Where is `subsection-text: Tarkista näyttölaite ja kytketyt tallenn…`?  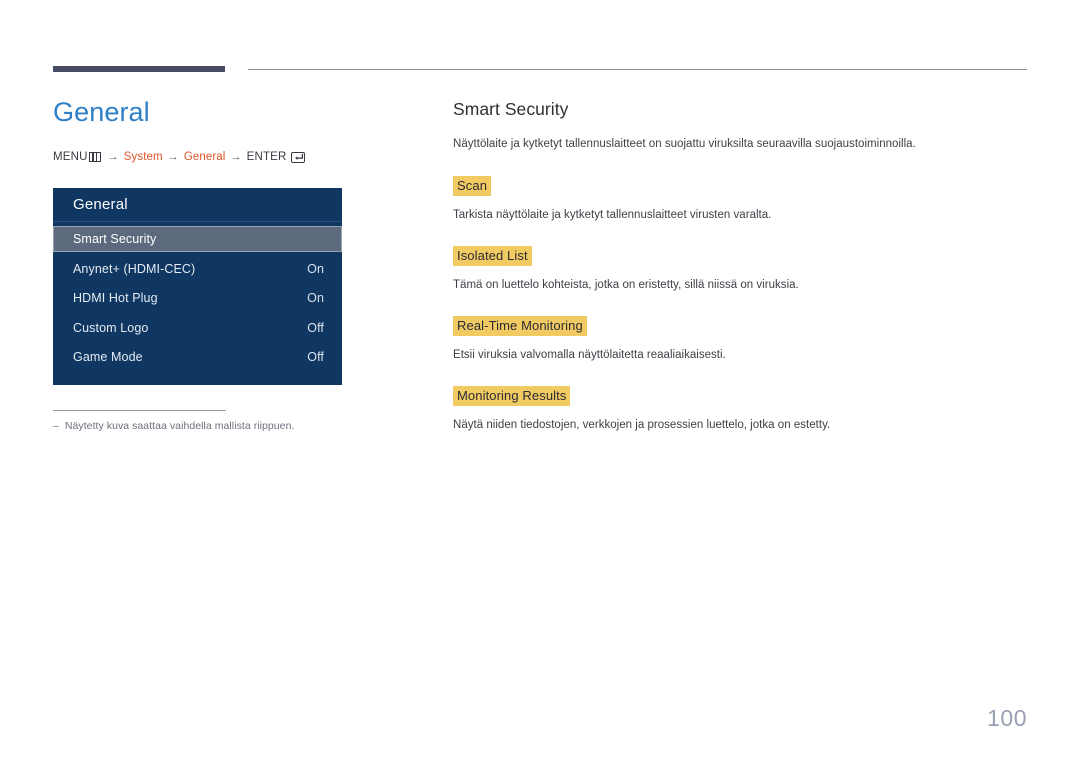
subsection-text: Tarkista näyttölaite ja kytketyt tallenn… is located at coordinates (612, 215).